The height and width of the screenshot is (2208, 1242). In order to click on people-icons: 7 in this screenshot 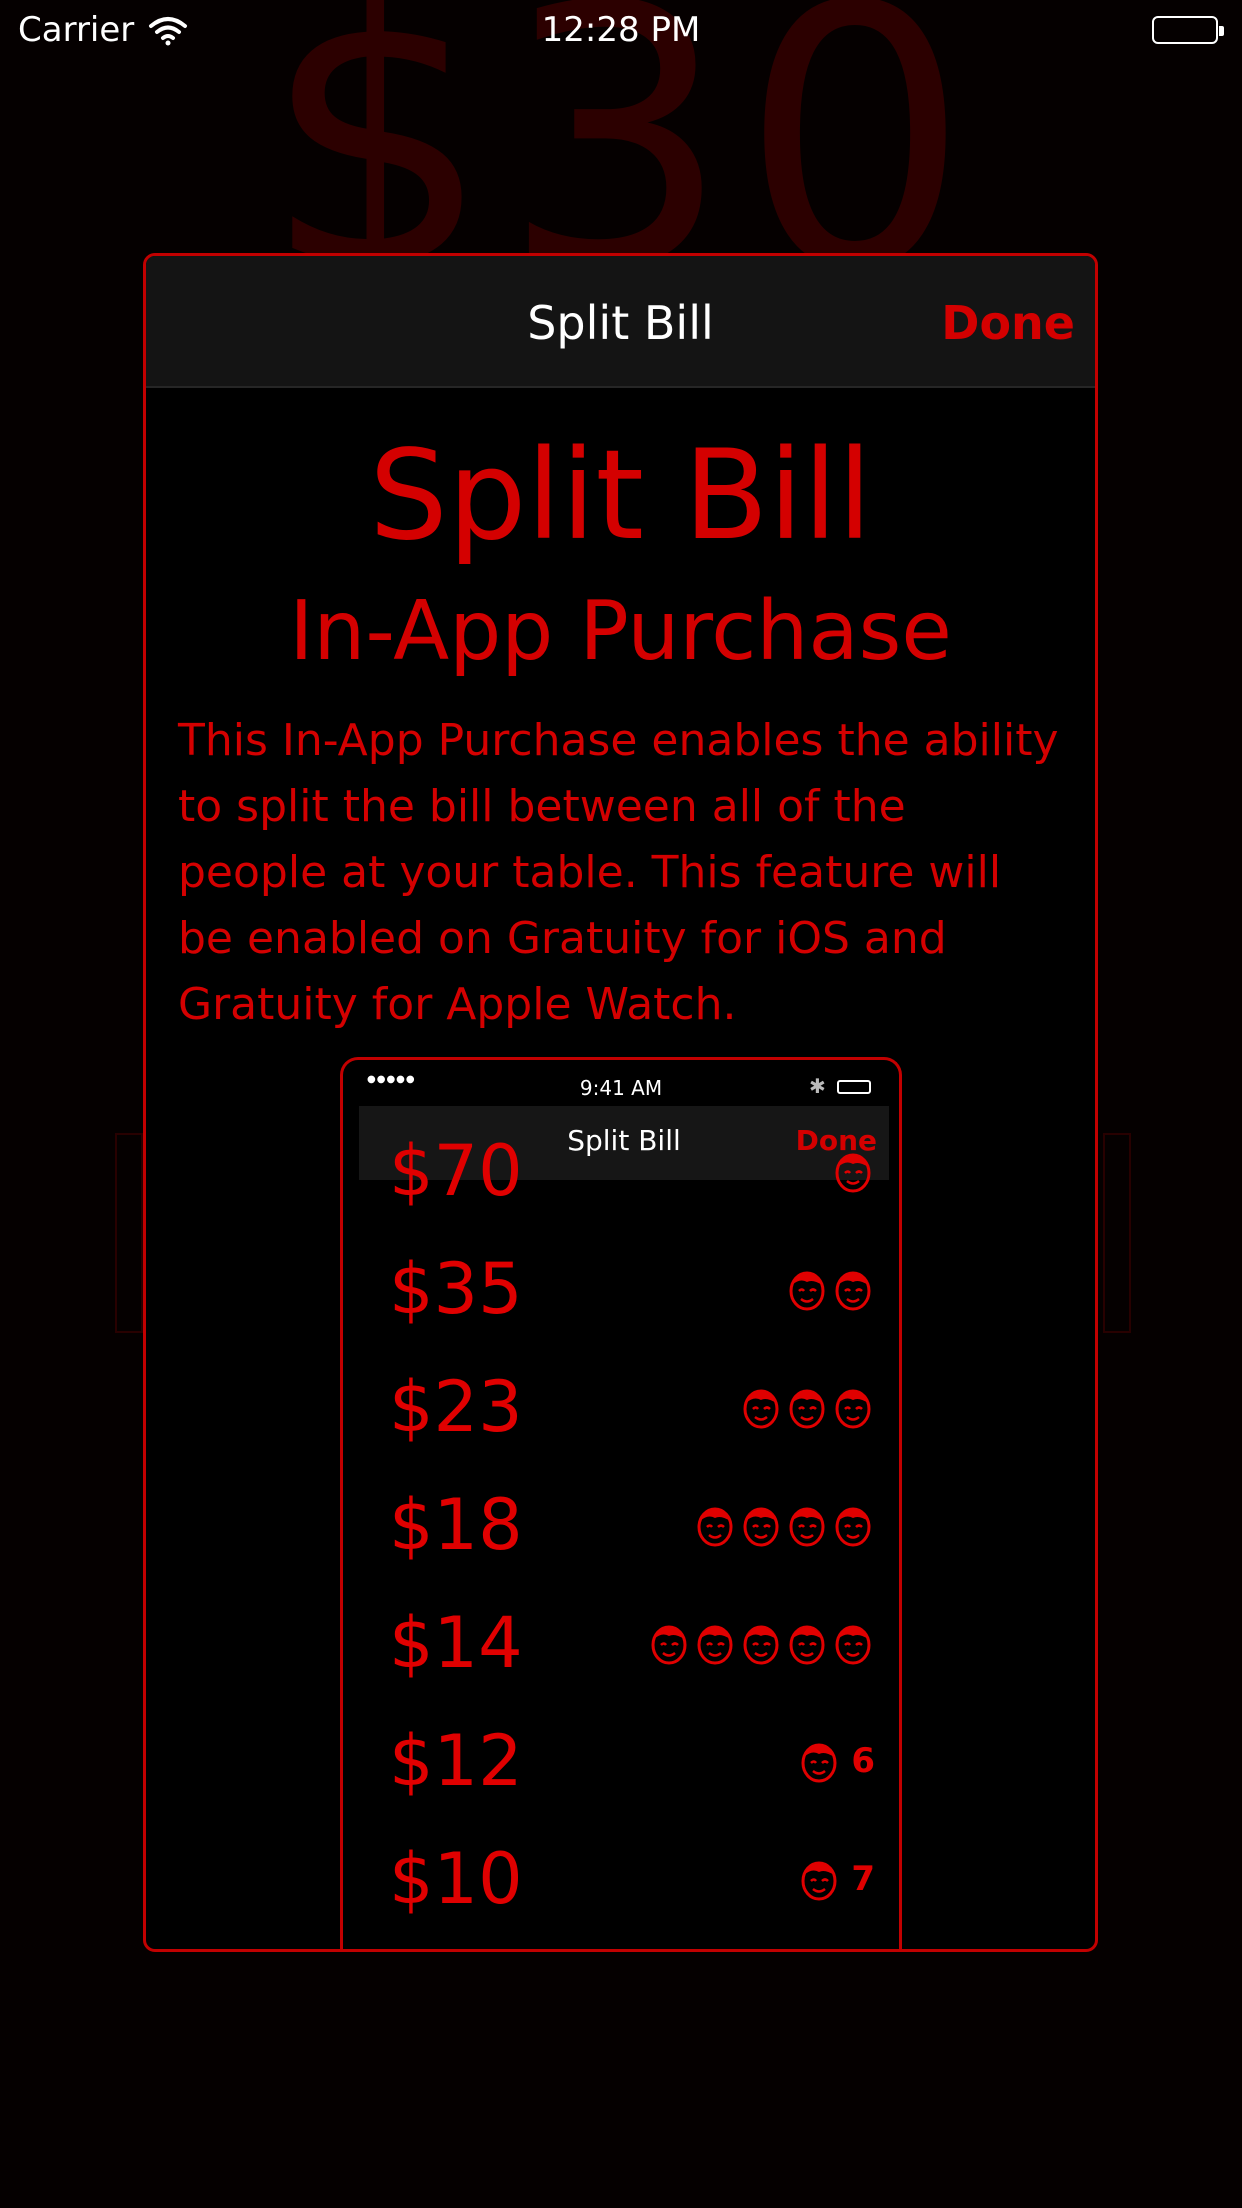, I will do `click(836, 1879)`.